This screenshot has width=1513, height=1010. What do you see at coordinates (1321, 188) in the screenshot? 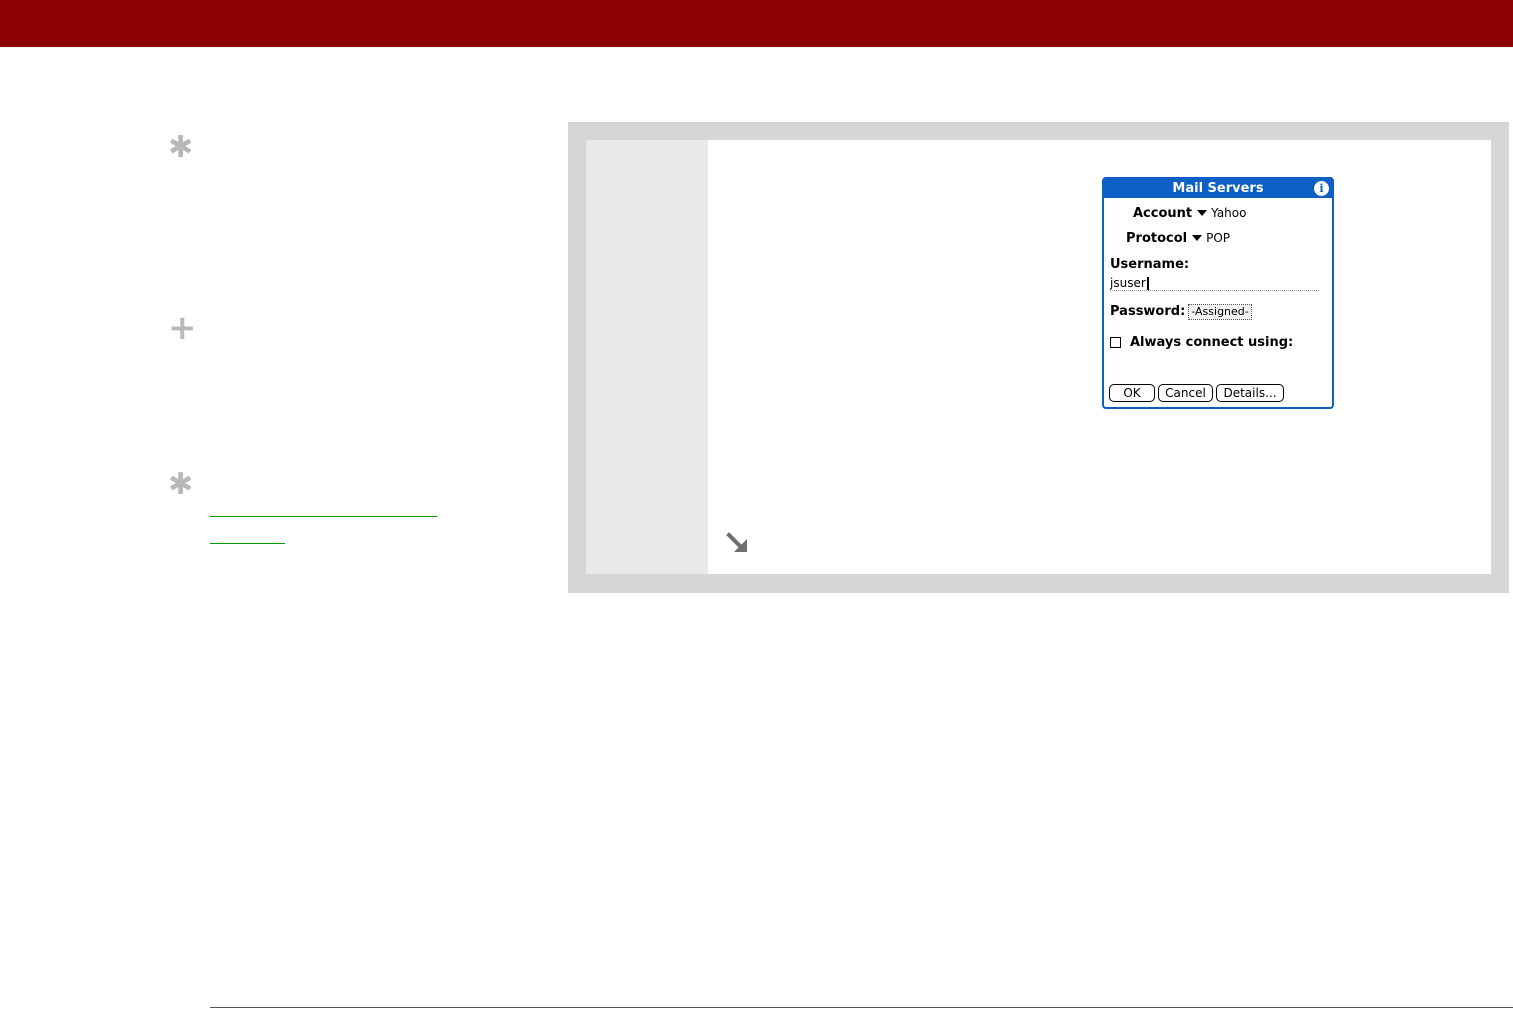
I see `info-icon: i` at bounding box center [1321, 188].